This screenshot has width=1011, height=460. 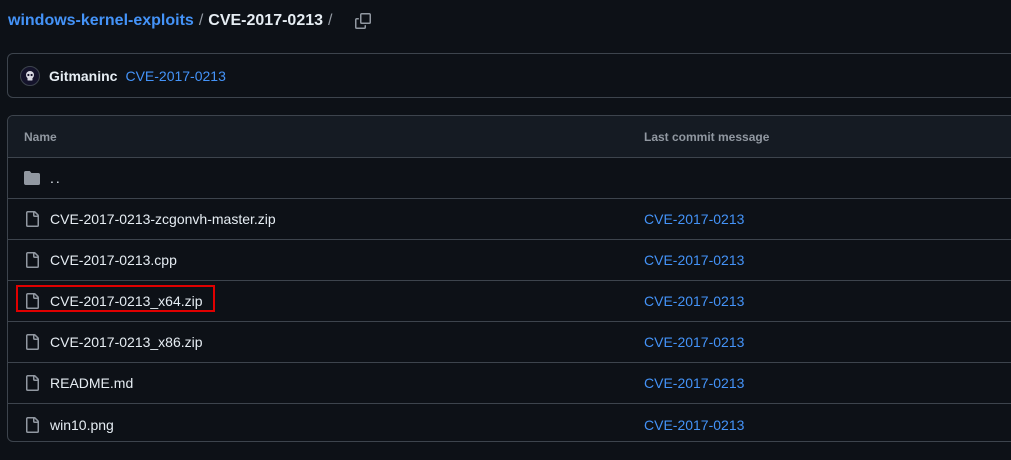 I want to click on table-row: README.md CVE-2017-0213, so click(x=509, y=383).